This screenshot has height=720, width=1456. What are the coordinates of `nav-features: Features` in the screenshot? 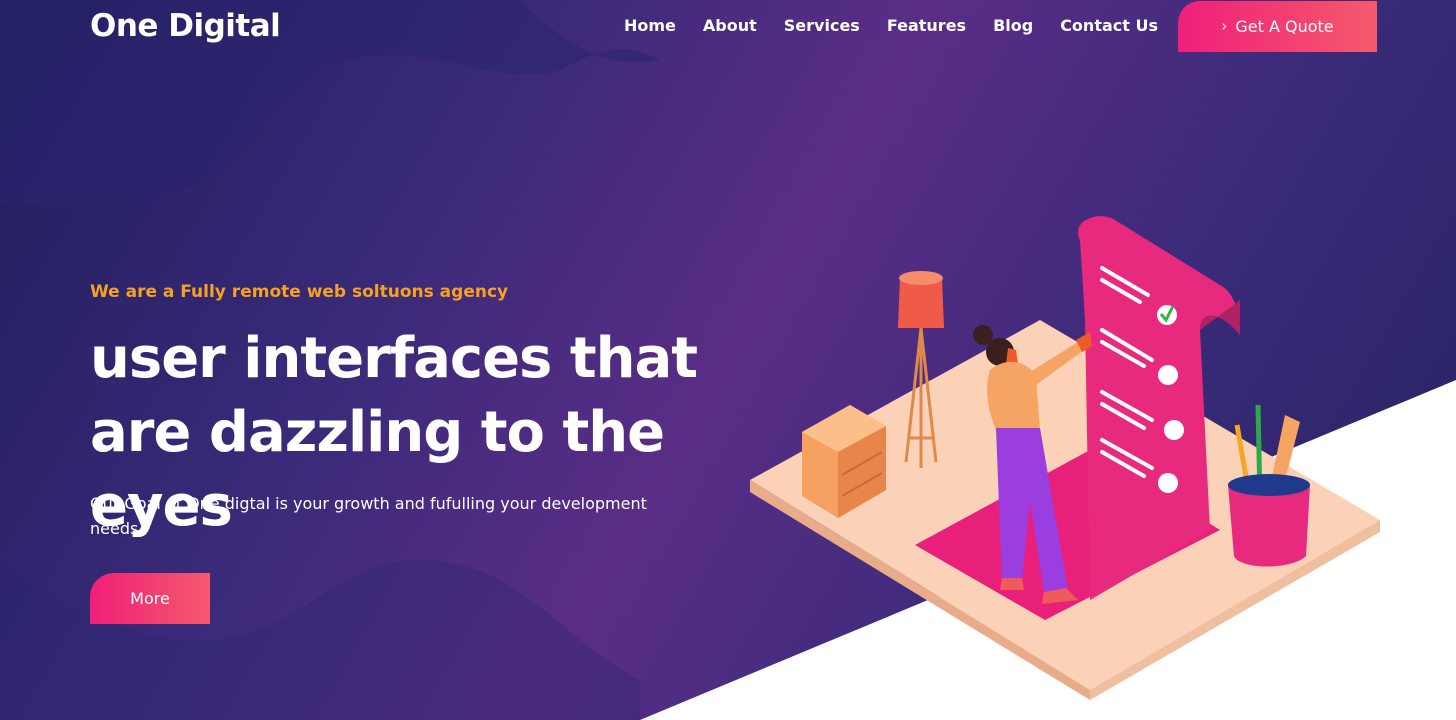 It's located at (926, 25).